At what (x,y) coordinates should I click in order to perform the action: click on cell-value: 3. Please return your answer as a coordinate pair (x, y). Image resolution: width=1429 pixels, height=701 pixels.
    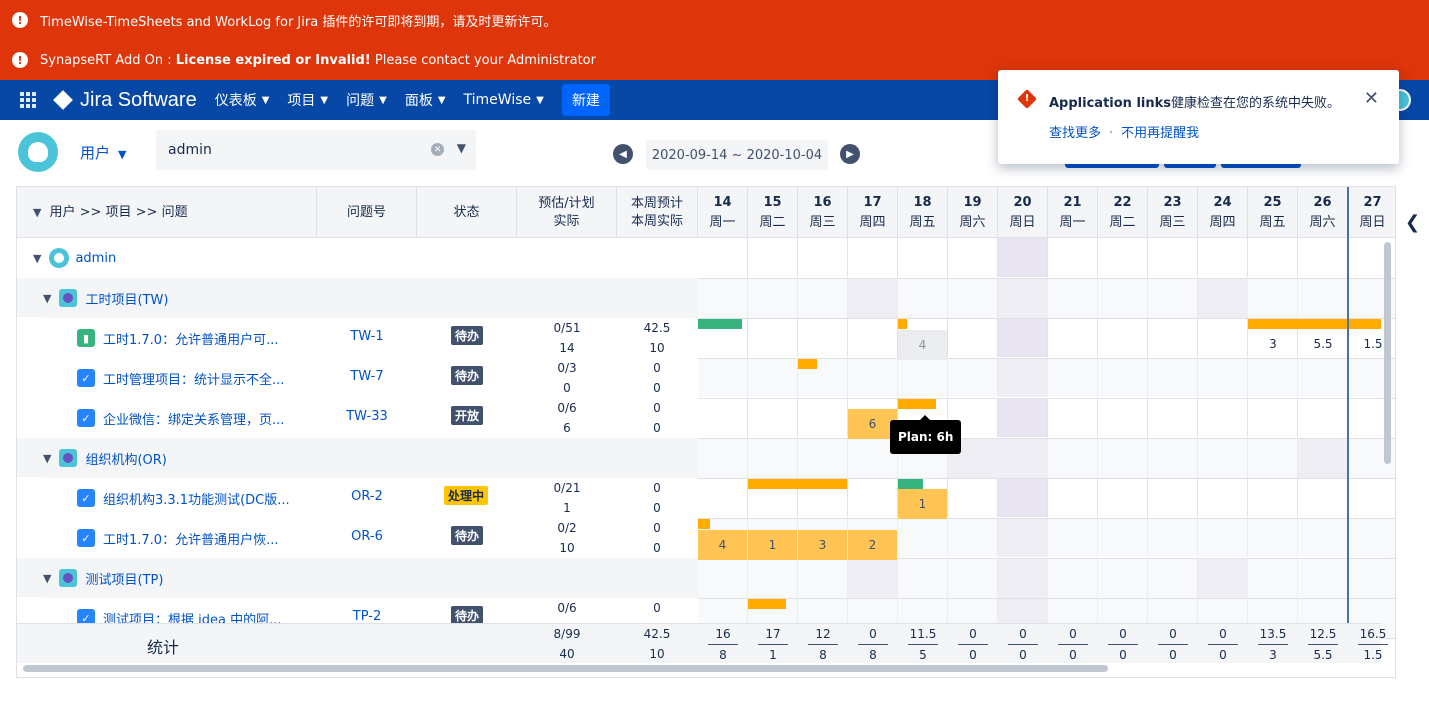
    Looking at the image, I should click on (822, 545).